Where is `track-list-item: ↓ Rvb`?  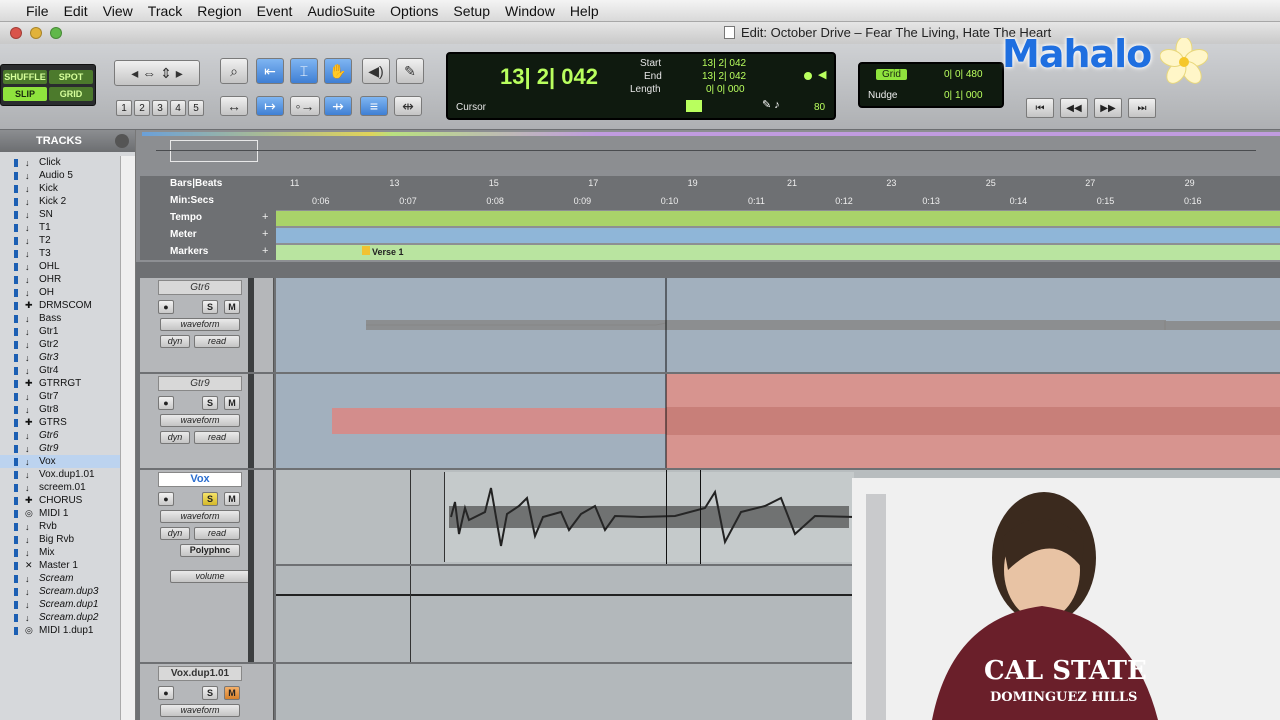 track-list-item: ↓ Rvb is located at coordinates (60, 526).